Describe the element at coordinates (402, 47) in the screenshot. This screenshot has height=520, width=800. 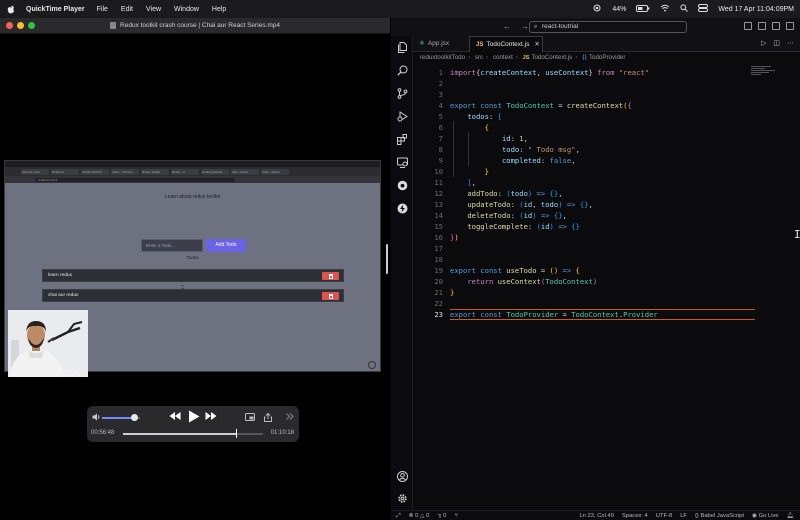
I see `files-icon` at that location.